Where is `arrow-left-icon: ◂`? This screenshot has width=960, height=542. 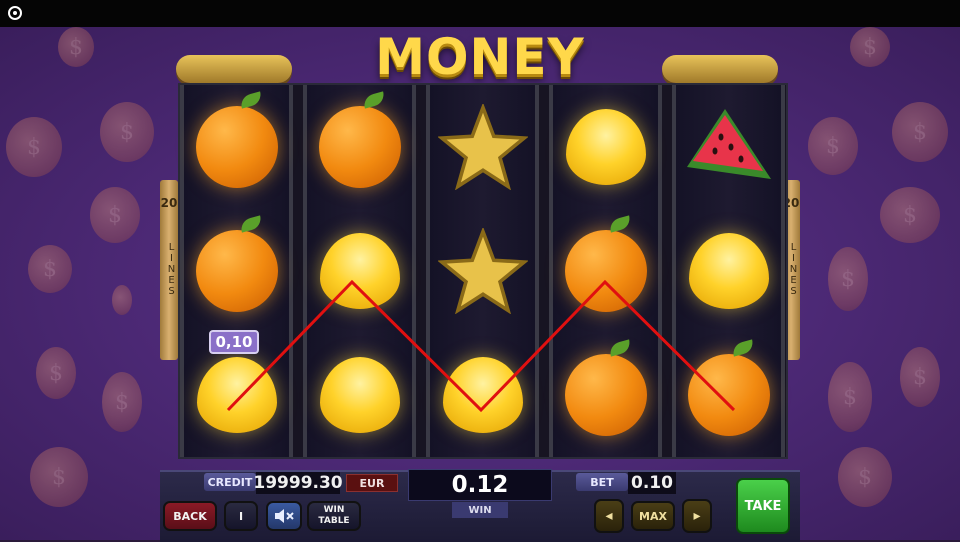 arrow-left-icon: ◂ is located at coordinates (609, 516).